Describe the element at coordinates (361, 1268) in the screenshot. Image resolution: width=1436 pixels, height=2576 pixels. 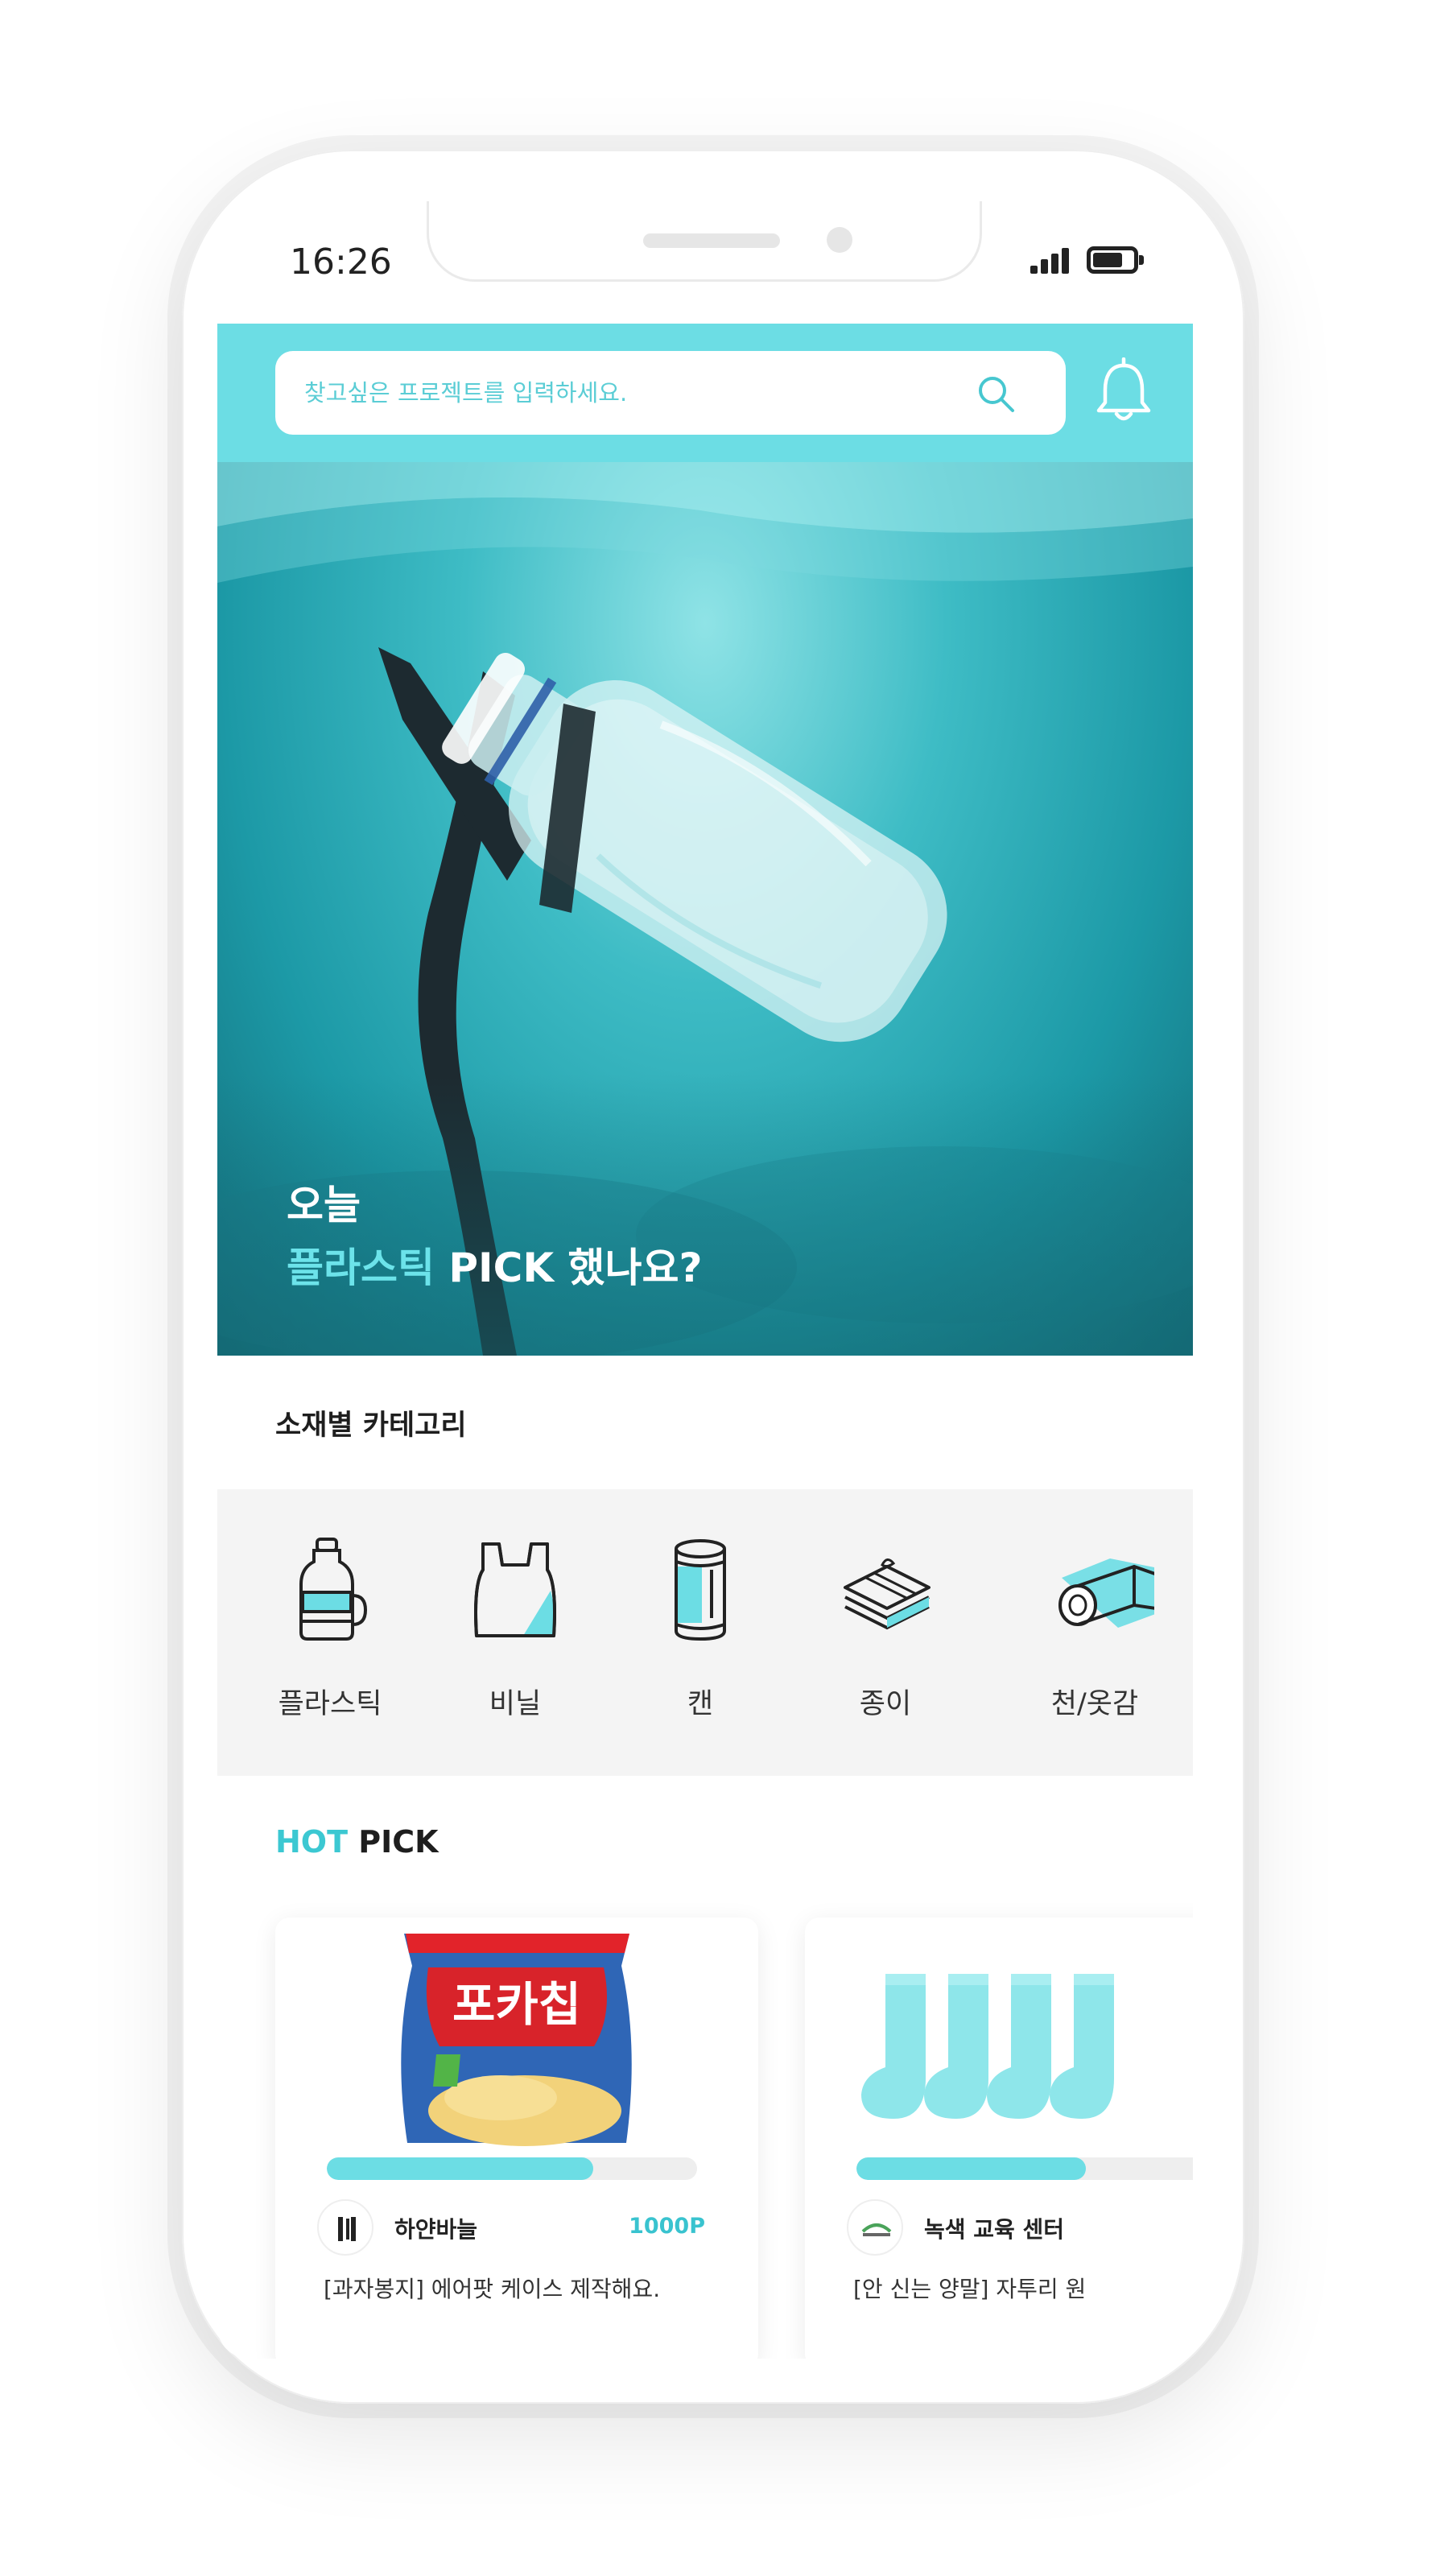
I see `hero-accent-word: 플라스틱` at that location.